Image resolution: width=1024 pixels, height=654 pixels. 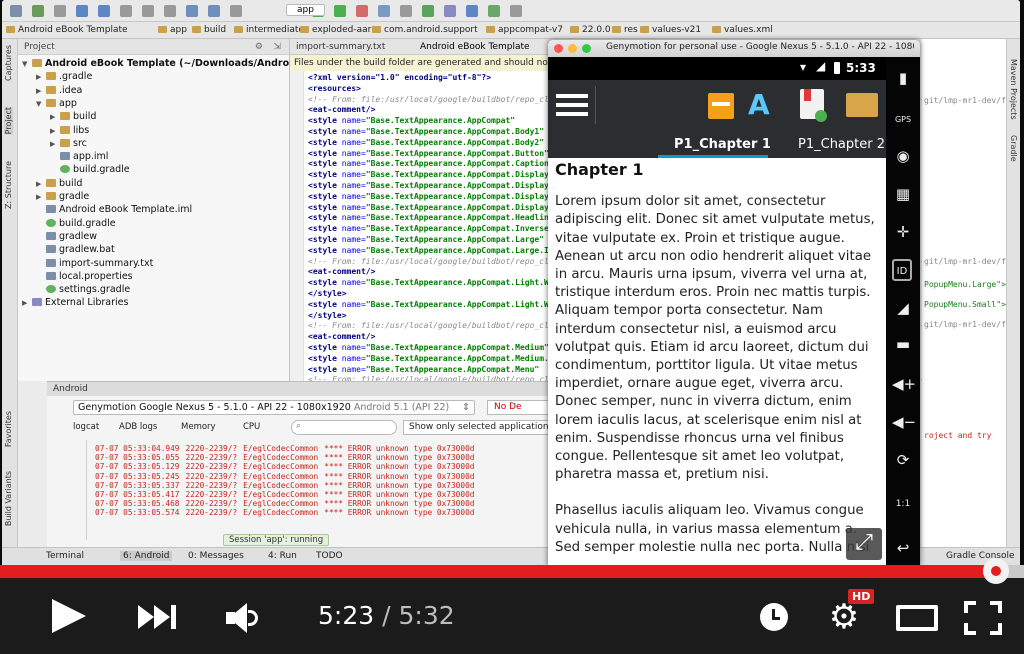 I want to click on back-icon: ↩, so click(x=903, y=548).